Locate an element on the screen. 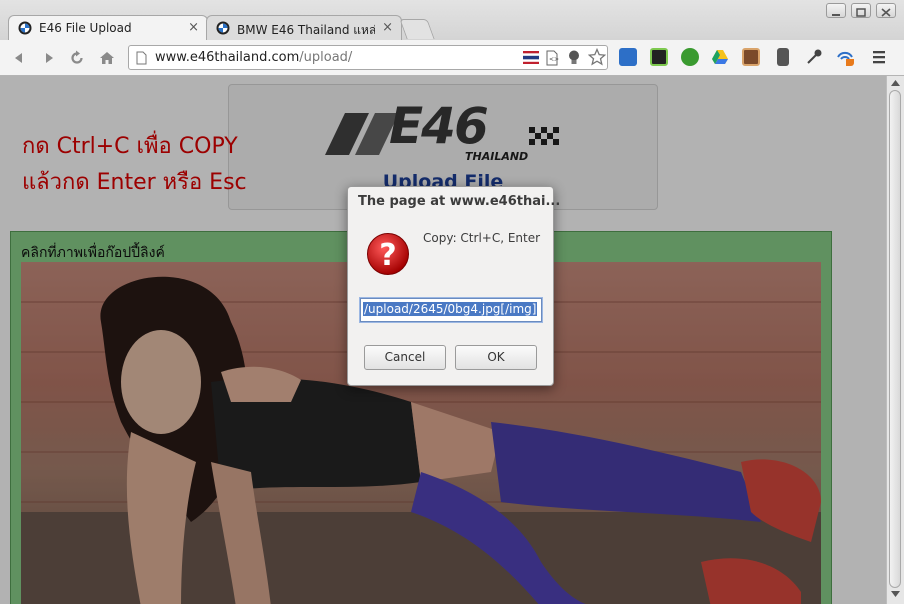  scrollbar-thumb is located at coordinates (895, 339).